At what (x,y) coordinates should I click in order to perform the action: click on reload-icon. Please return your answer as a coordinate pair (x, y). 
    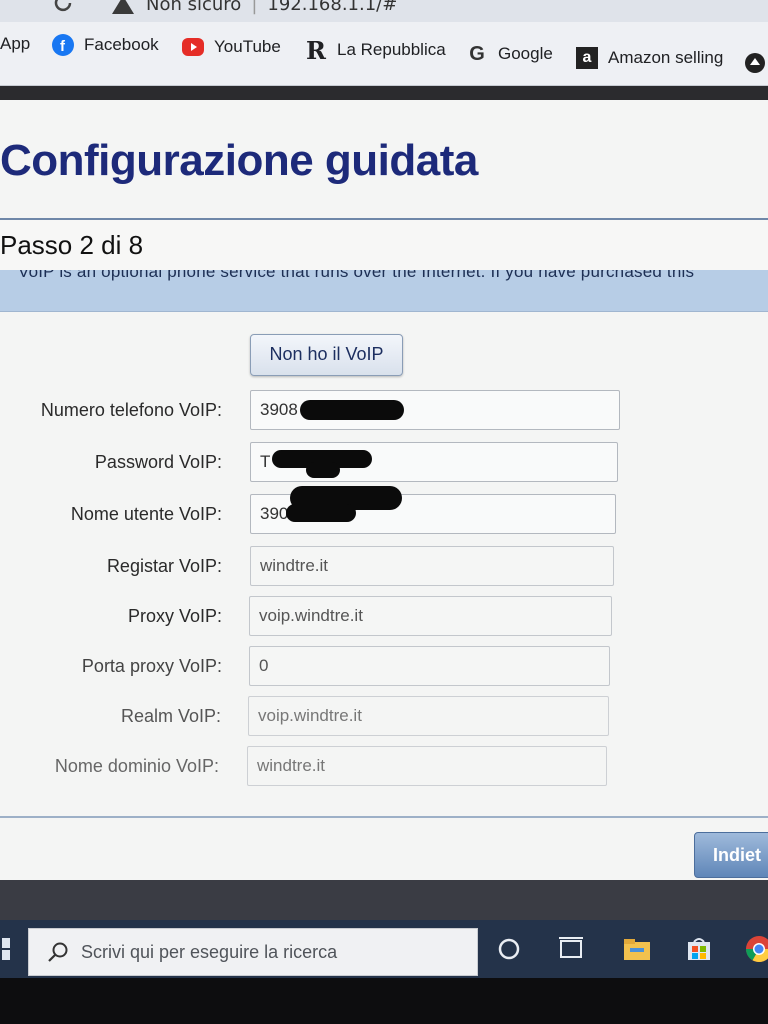
    Looking at the image, I should click on (63, 7).